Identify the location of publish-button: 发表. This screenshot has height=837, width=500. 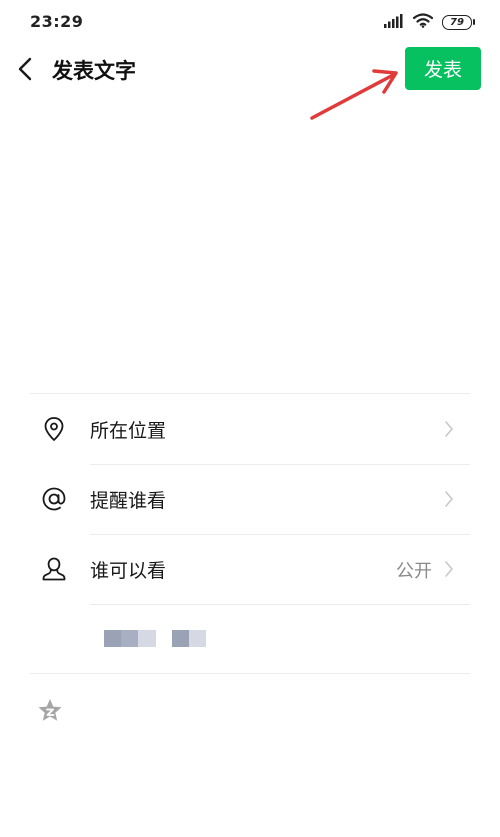
(443, 68).